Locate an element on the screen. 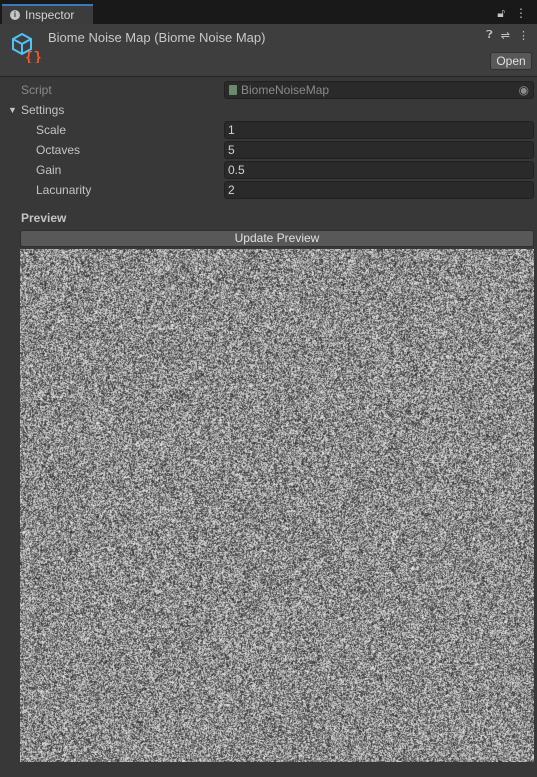 The height and width of the screenshot is (777, 537). foldout-arrow-icon: ▼ is located at coordinates (12, 110).